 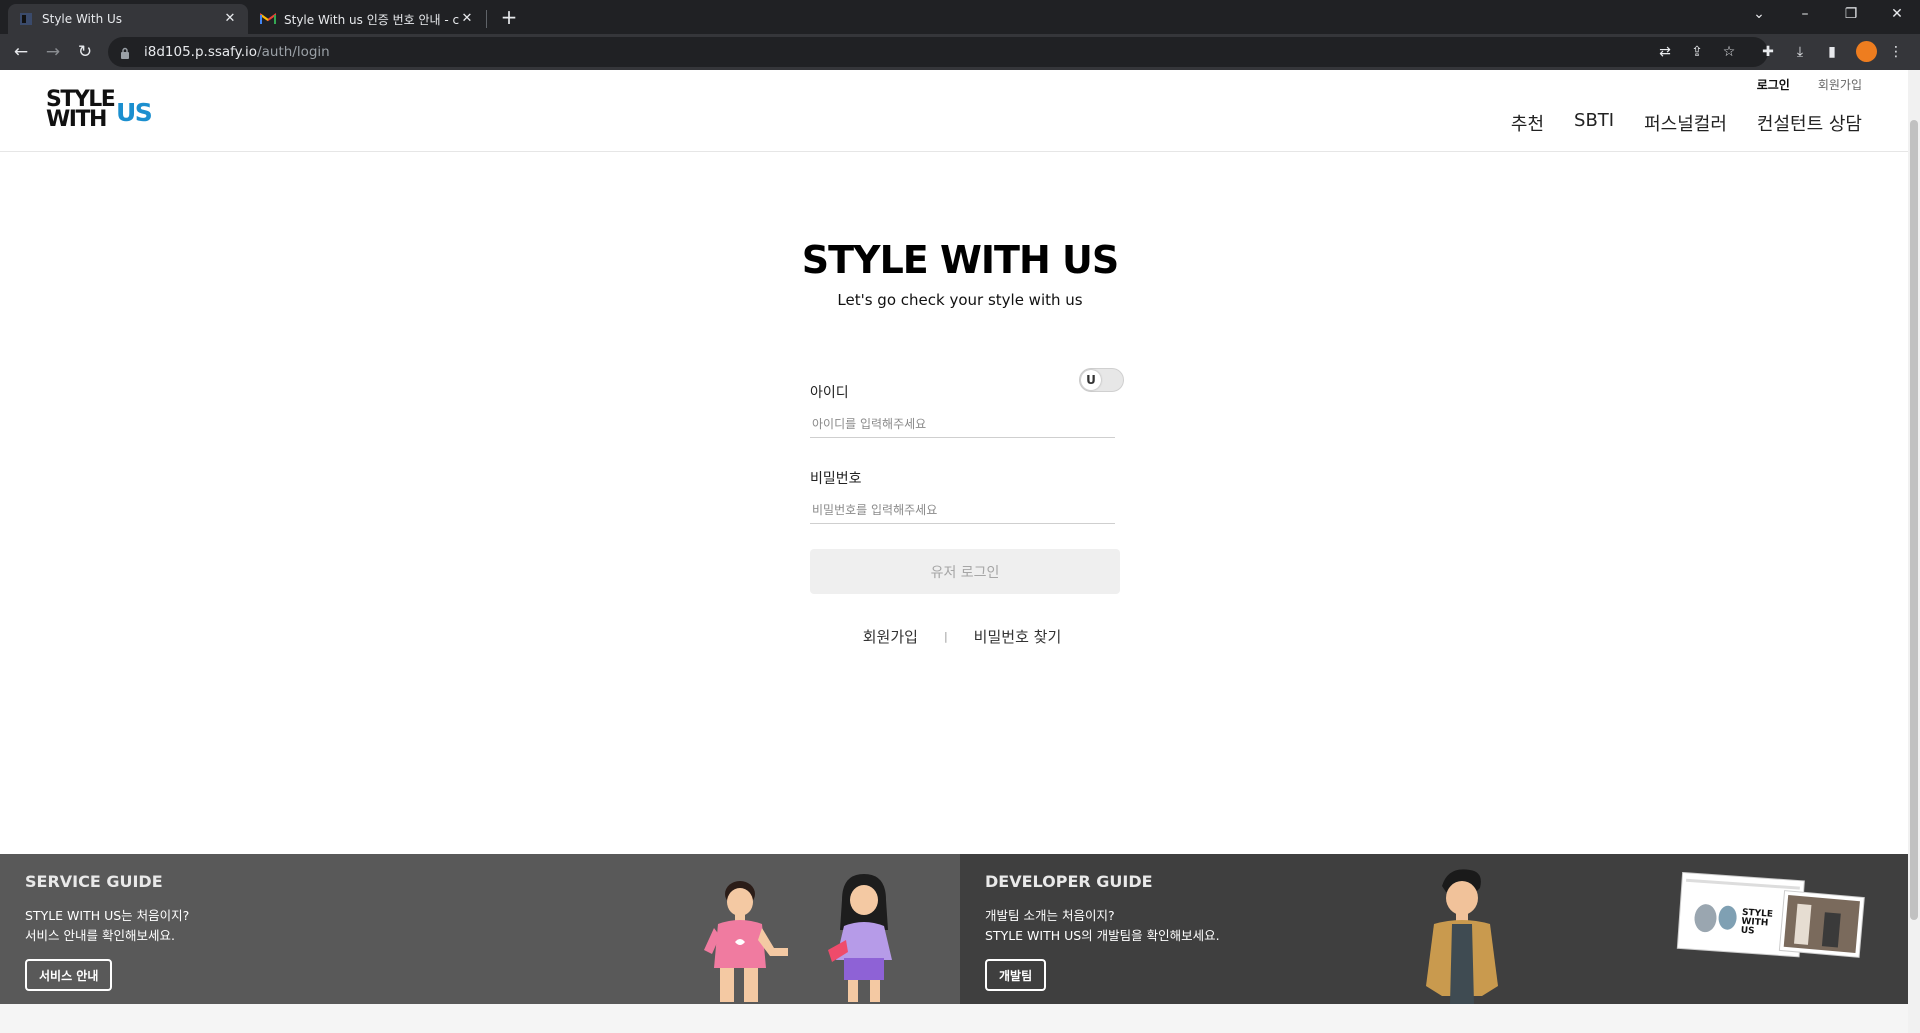 What do you see at coordinates (1101, 380) in the screenshot?
I see `user-type-toggle: U` at bounding box center [1101, 380].